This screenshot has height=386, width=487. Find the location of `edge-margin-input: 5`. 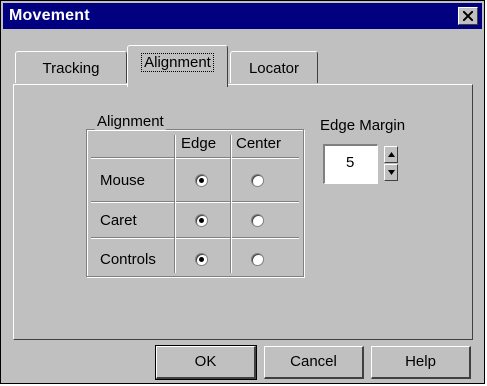

edge-margin-input: 5 is located at coordinates (350, 164).